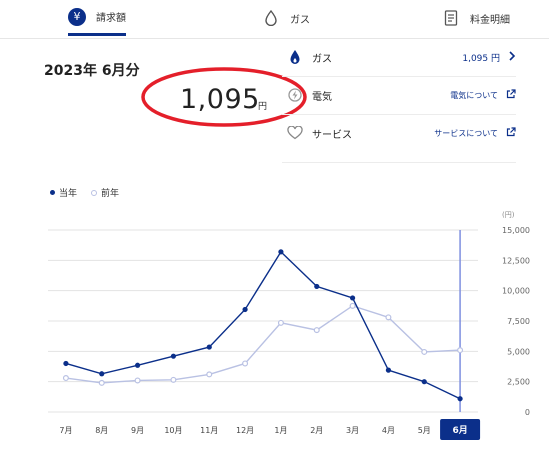 This screenshot has height=456, width=549. I want to click on tab-label: 料金明細, so click(490, 20).